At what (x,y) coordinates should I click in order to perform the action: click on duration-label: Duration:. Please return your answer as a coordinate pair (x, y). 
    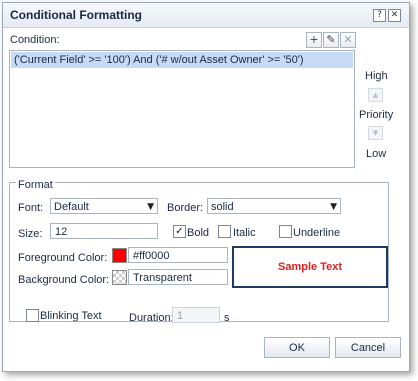
    Looking at the image, I should click on (151, 318).